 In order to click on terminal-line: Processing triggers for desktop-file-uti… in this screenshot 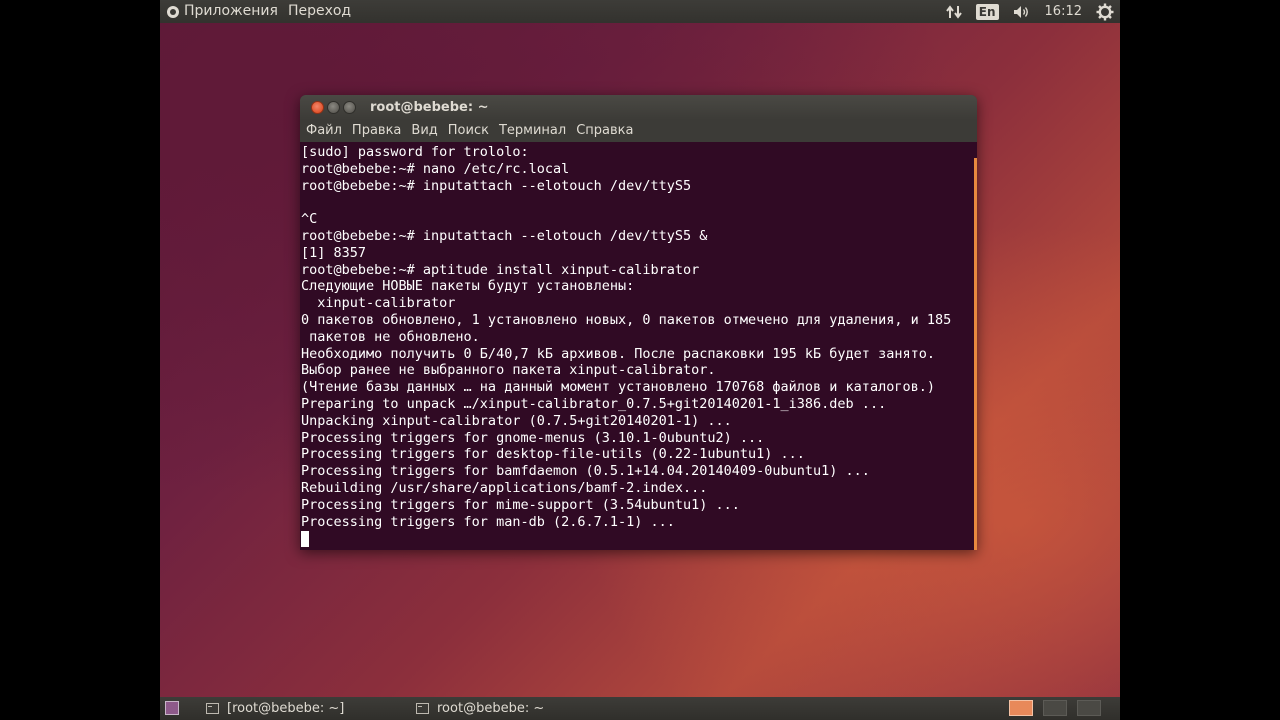, I will do `click(553, 454)`.